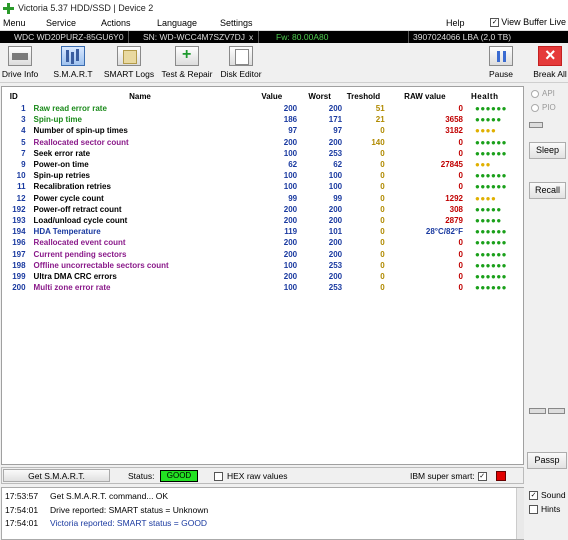  I want to click on attr-name-cell: Spin-up retries, so click(61, 176).